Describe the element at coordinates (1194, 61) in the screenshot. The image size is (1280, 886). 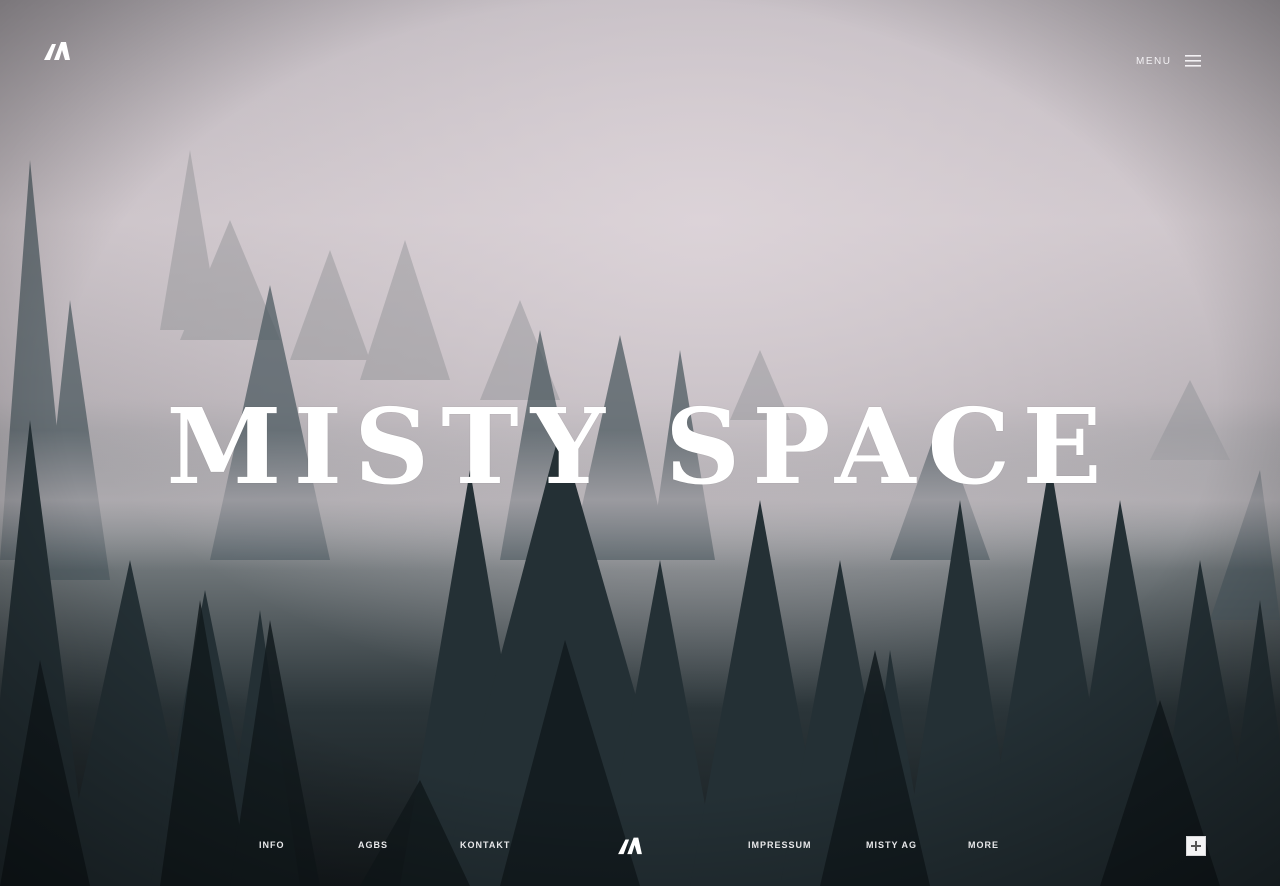
I see `menu-icon` at that location.